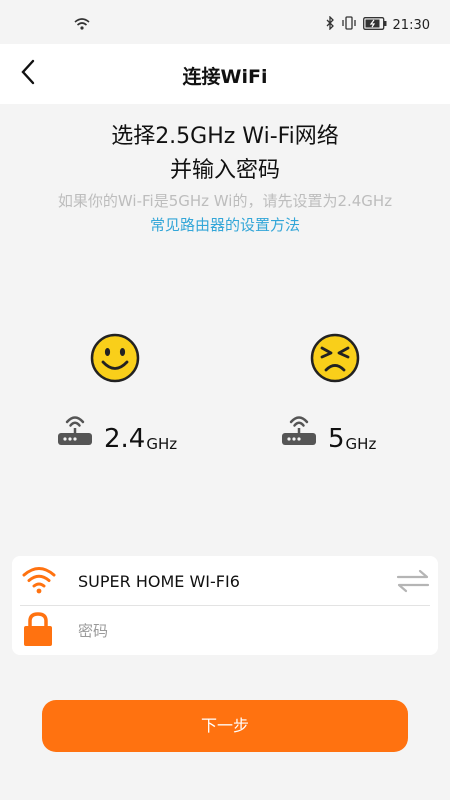 This screenshot has height=800, width=450. I want to click on battery-charging-icon, so click(374, 25).